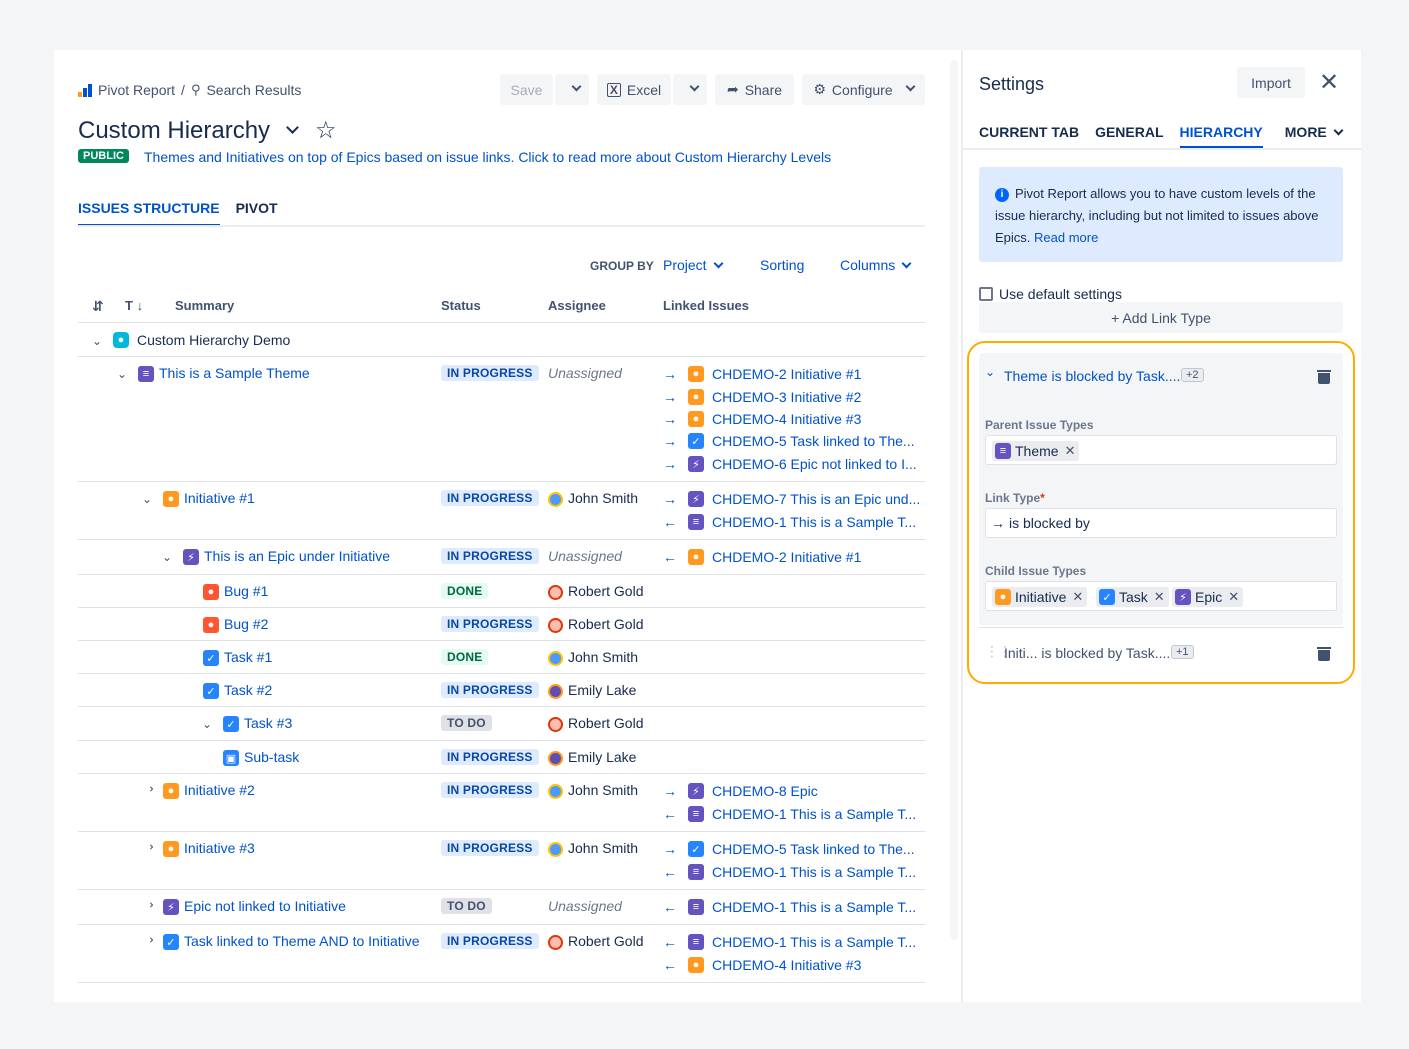 This screenshot has width=1409, height=1049. What do you see at coordinates (257, 213) in the screenshot?
I see `tab-pivot: PIVOT` at bounding box center [257, 213].